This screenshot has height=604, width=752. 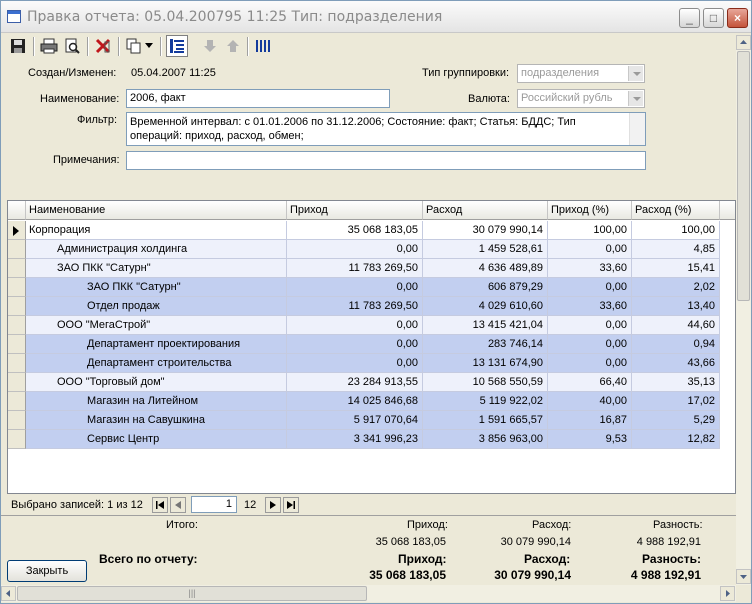 What do you see at coordinates (676, 344) in the screenshot?
I see `cell-expense-pct: 0,94` at bounding box center [676, 344].